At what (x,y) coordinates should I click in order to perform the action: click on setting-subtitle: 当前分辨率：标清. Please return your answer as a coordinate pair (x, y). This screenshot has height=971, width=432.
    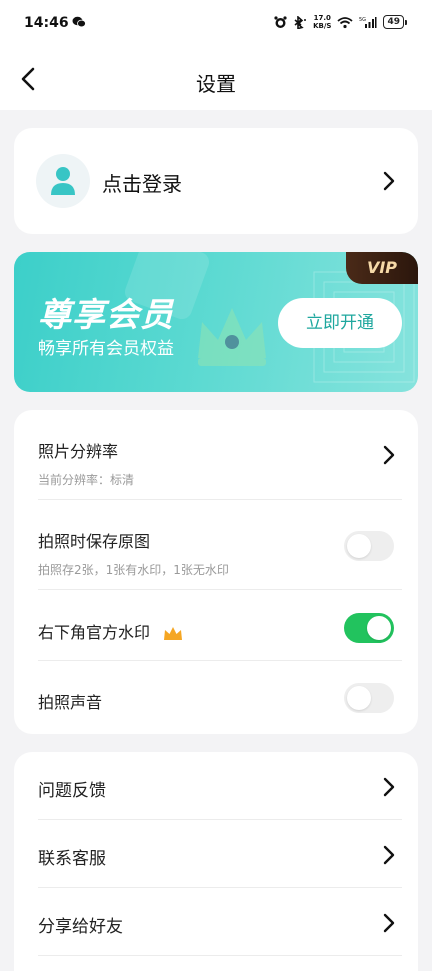
    Looking at the image, I should click on (86, 480).